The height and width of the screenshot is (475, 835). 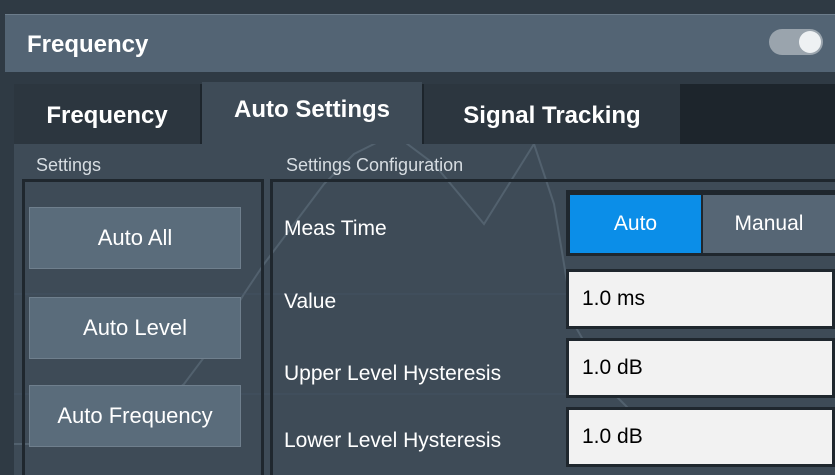 I want to click on auto-level-button: Auto Level, so click(x=135, y=328).